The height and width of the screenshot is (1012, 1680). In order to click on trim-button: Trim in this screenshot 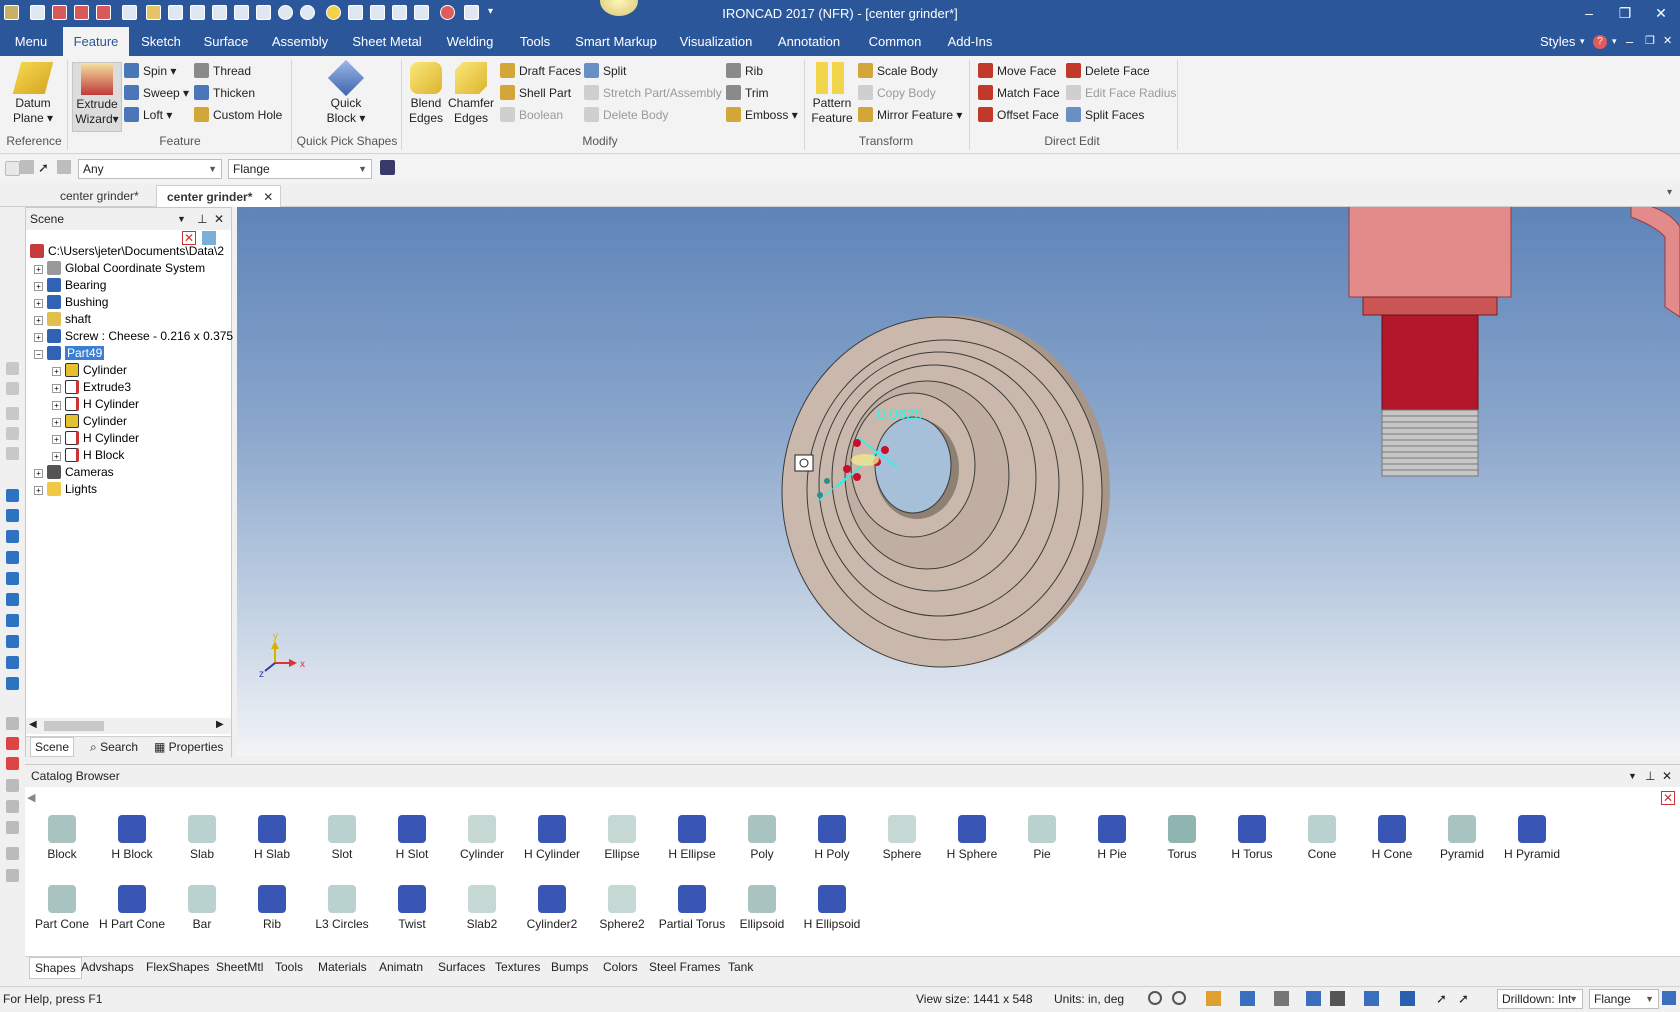, I will do `click(747, 93)`.